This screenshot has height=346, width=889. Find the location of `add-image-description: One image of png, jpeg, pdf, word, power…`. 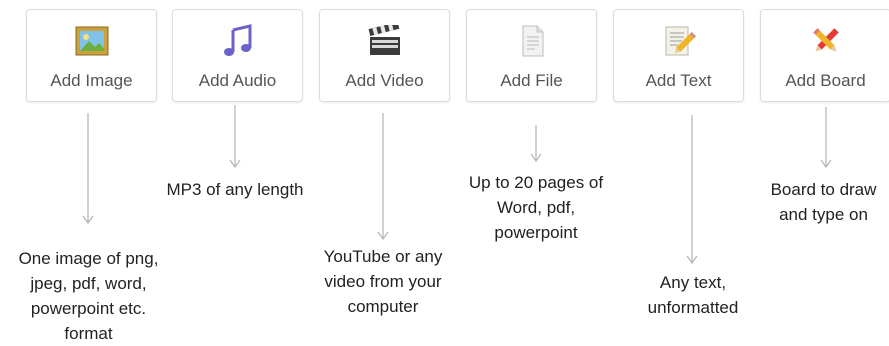

add-image-description: One image of png, jpeg, pdf, word, power… is located at coordinates (88, 296).